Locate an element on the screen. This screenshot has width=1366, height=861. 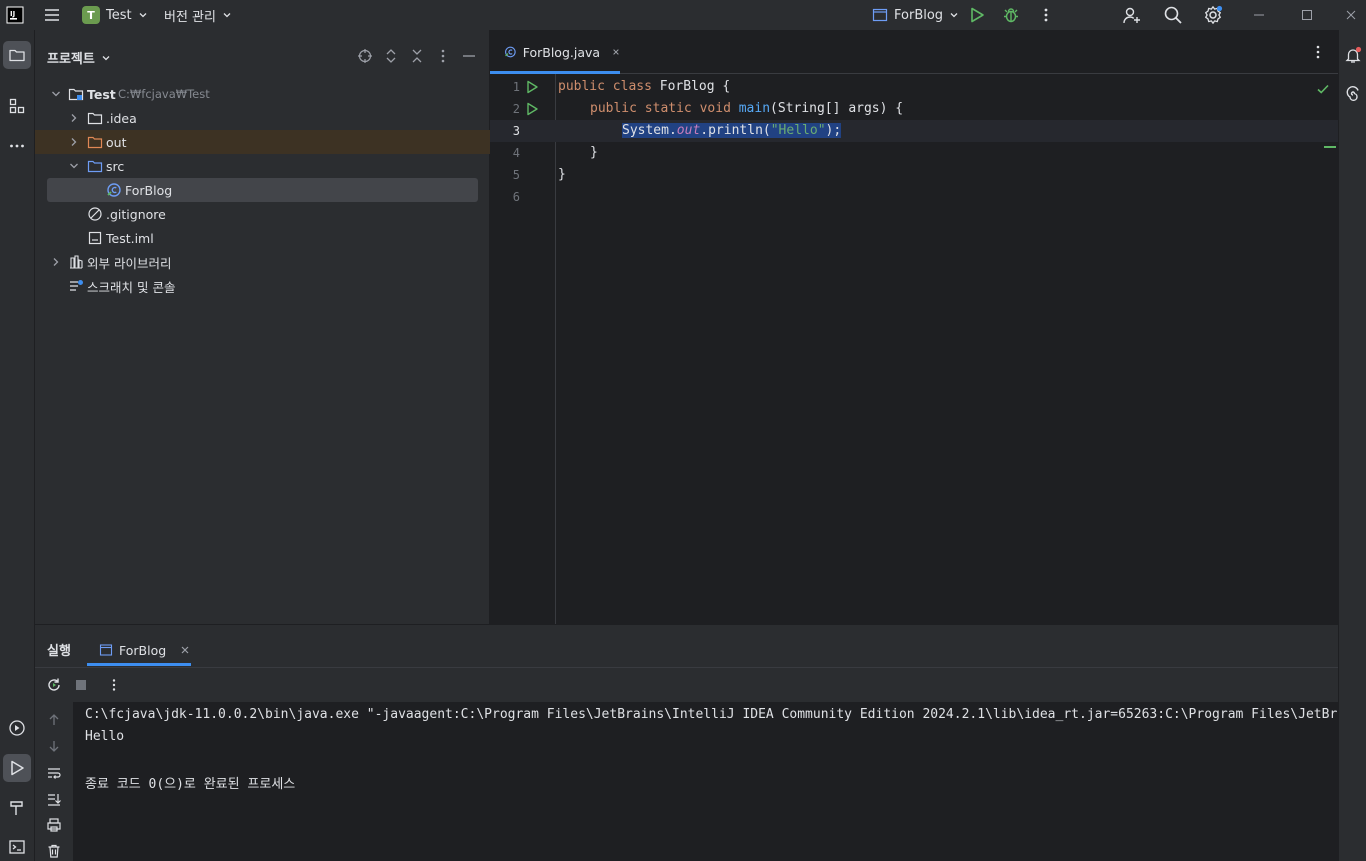
tree-item-gitignore: .gitignore is located at coordinates (262, 214).